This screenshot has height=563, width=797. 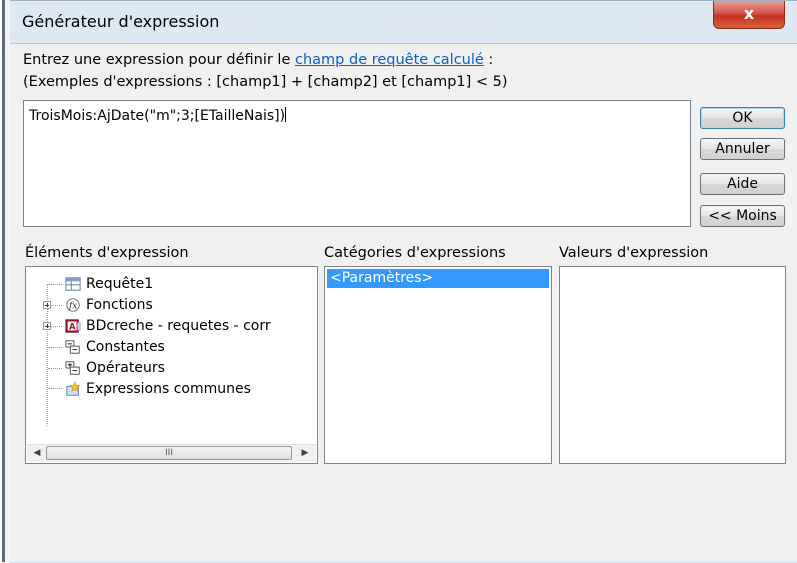 What do you see at coordinates (72, 368) in the screenshot?
I see `operators-icon` at bounding box center [72, 368].